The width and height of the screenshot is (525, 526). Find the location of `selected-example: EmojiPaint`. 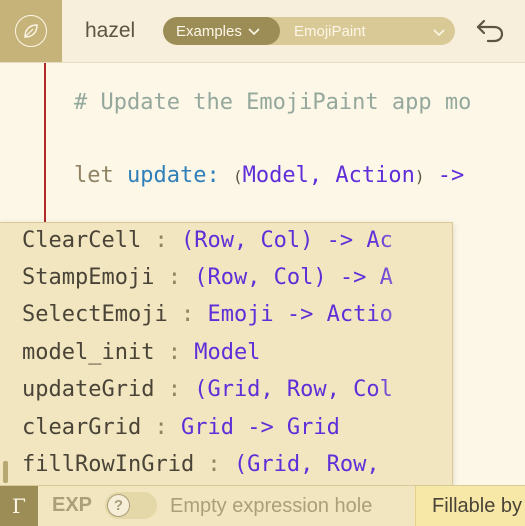

selected-example: EmojiPaint is located at coordinates (330, 31).